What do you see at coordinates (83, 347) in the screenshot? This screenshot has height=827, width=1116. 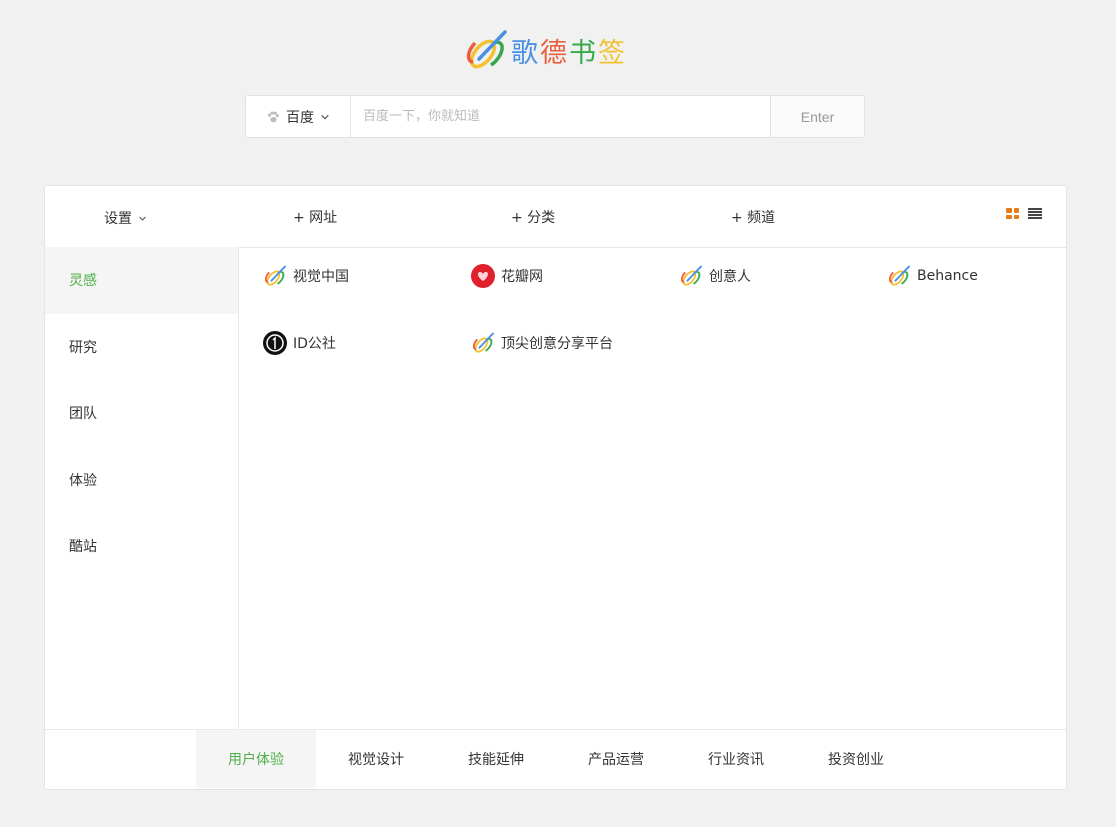 I see `sidebar-item-label: 研究` at bounding box center [83, 347].